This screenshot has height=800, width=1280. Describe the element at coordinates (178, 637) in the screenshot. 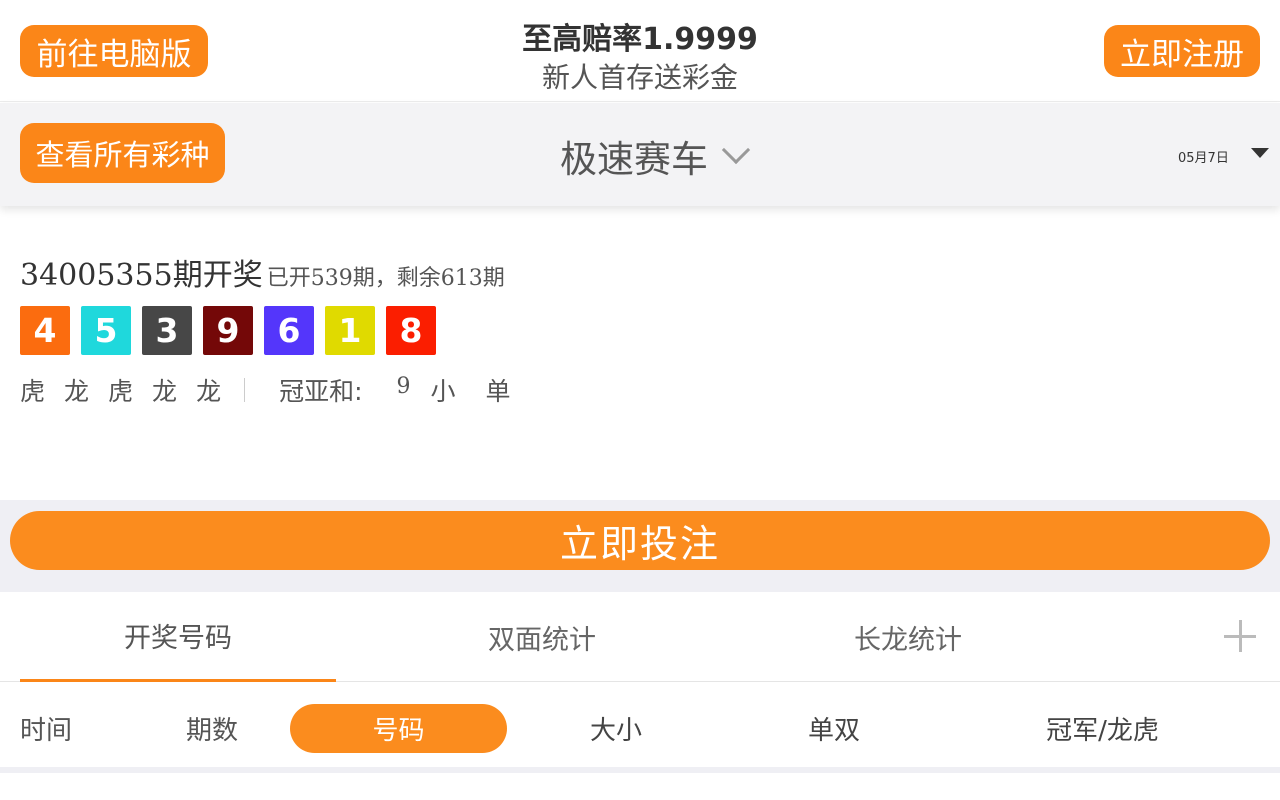

I see `tab-draw-numbers: 开奖号码` at that location.